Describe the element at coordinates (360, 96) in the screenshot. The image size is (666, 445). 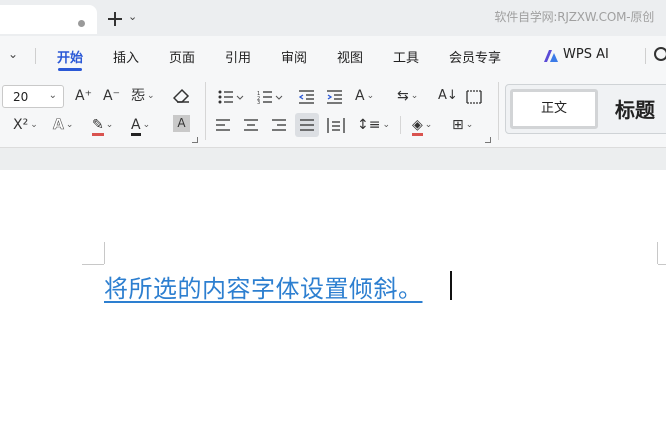
I see `text-direction-icon: A` at that location.